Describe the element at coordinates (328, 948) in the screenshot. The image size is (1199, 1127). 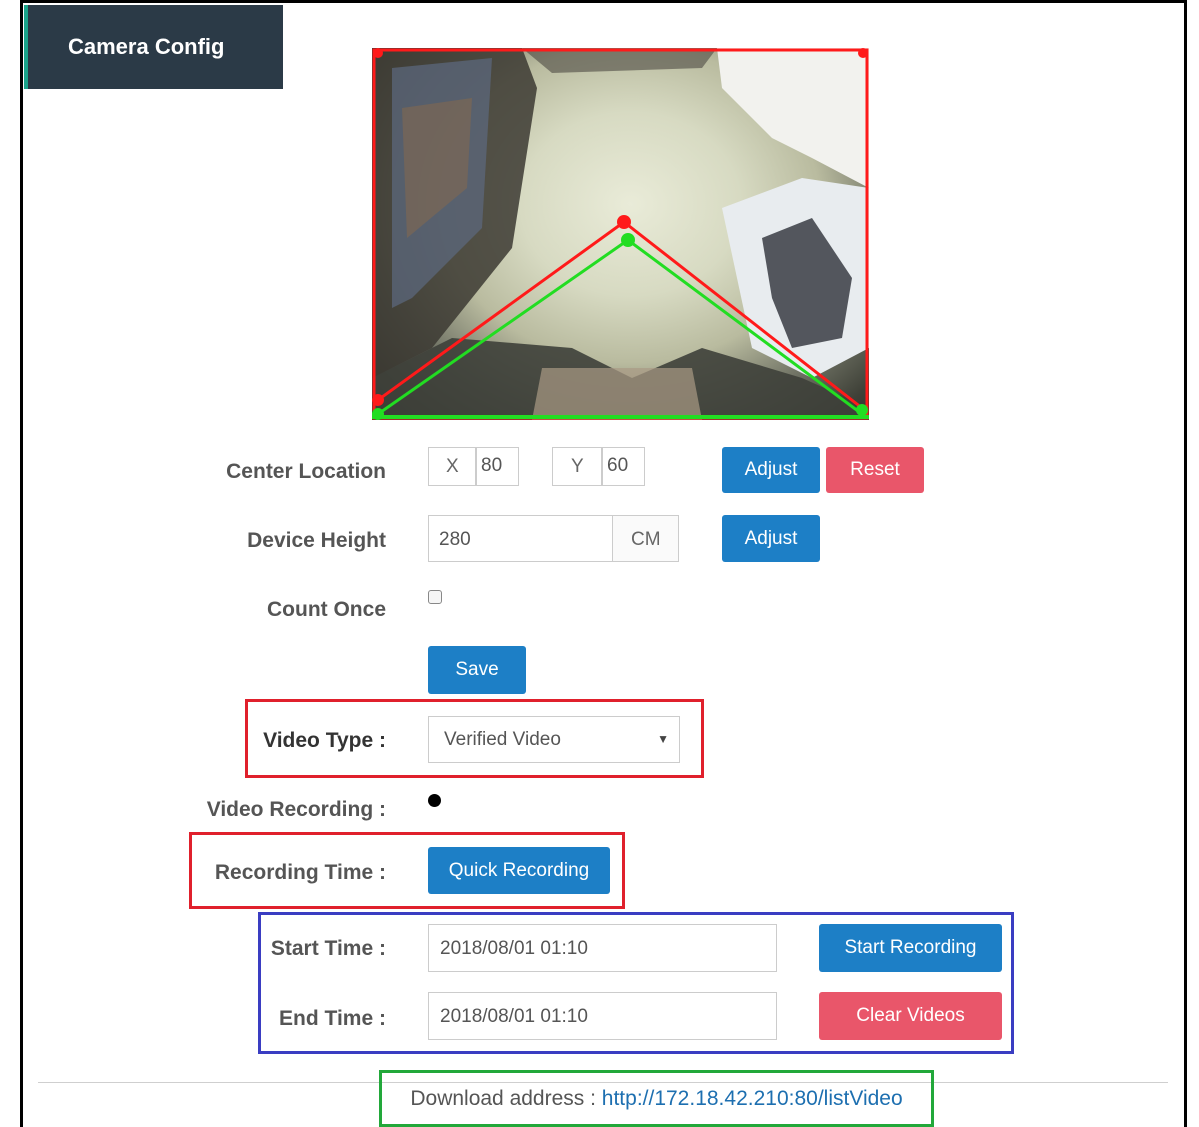
I see `start-time-label: Start Time :` at that location.